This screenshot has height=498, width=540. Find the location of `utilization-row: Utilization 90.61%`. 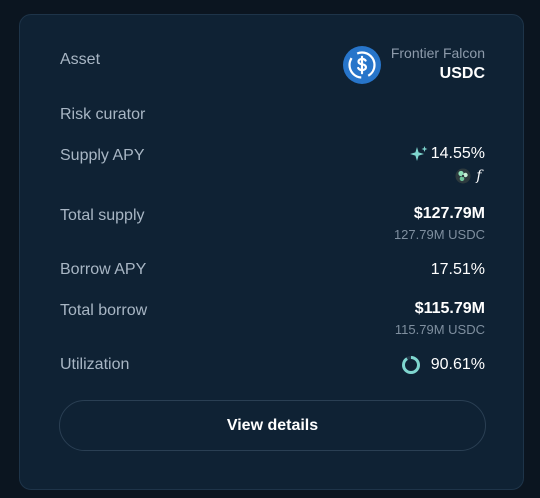

utilization-row: Utilization 90.61% is located at coordinates (272, 365).